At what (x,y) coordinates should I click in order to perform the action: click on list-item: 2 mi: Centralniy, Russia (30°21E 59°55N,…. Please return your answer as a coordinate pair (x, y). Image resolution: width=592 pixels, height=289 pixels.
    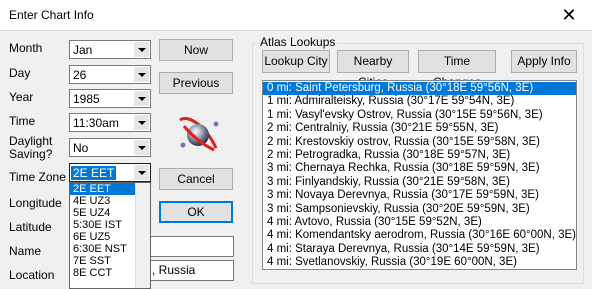
    Looking at the image, I should click on (419, 128).